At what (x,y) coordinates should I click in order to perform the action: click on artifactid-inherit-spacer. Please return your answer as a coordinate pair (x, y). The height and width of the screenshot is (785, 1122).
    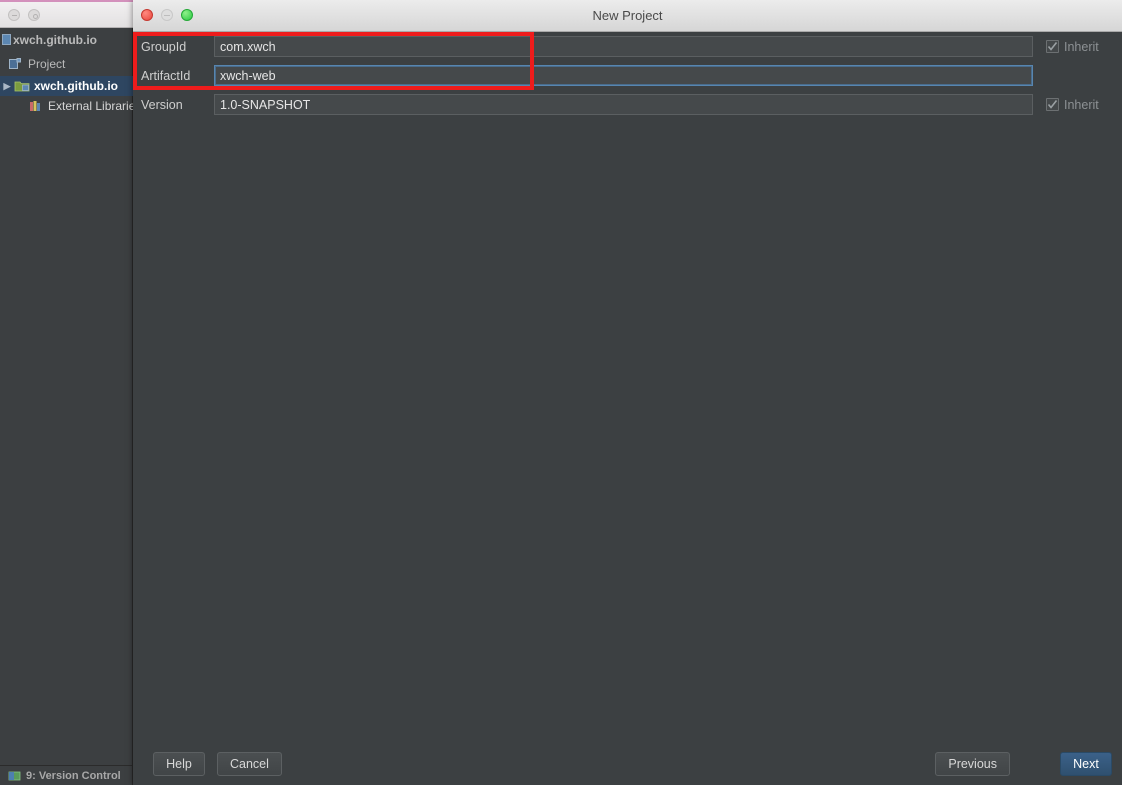
    Looking at the image, I should click on (1046, 75).